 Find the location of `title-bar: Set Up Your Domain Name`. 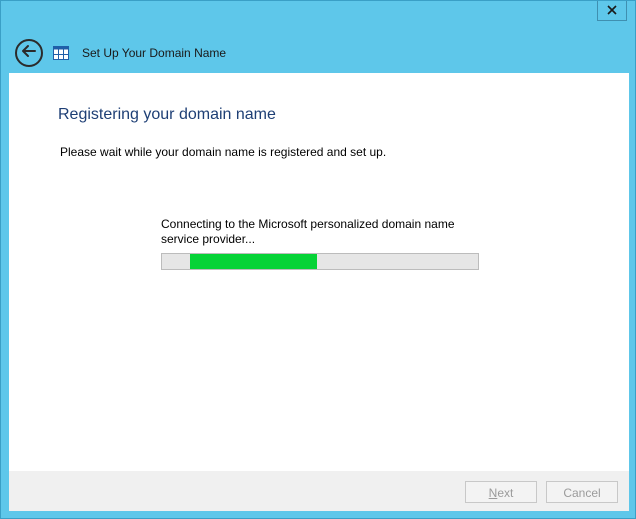

title-bar: Set Up Your Domain Name is located at coordinates (318, 37).